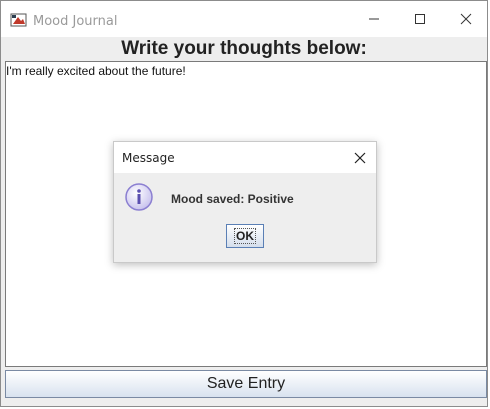 Image resolution: width=490 pixels, height=409 pixels. I want to click on dialog-titlebar: Message, so click(245, 157).